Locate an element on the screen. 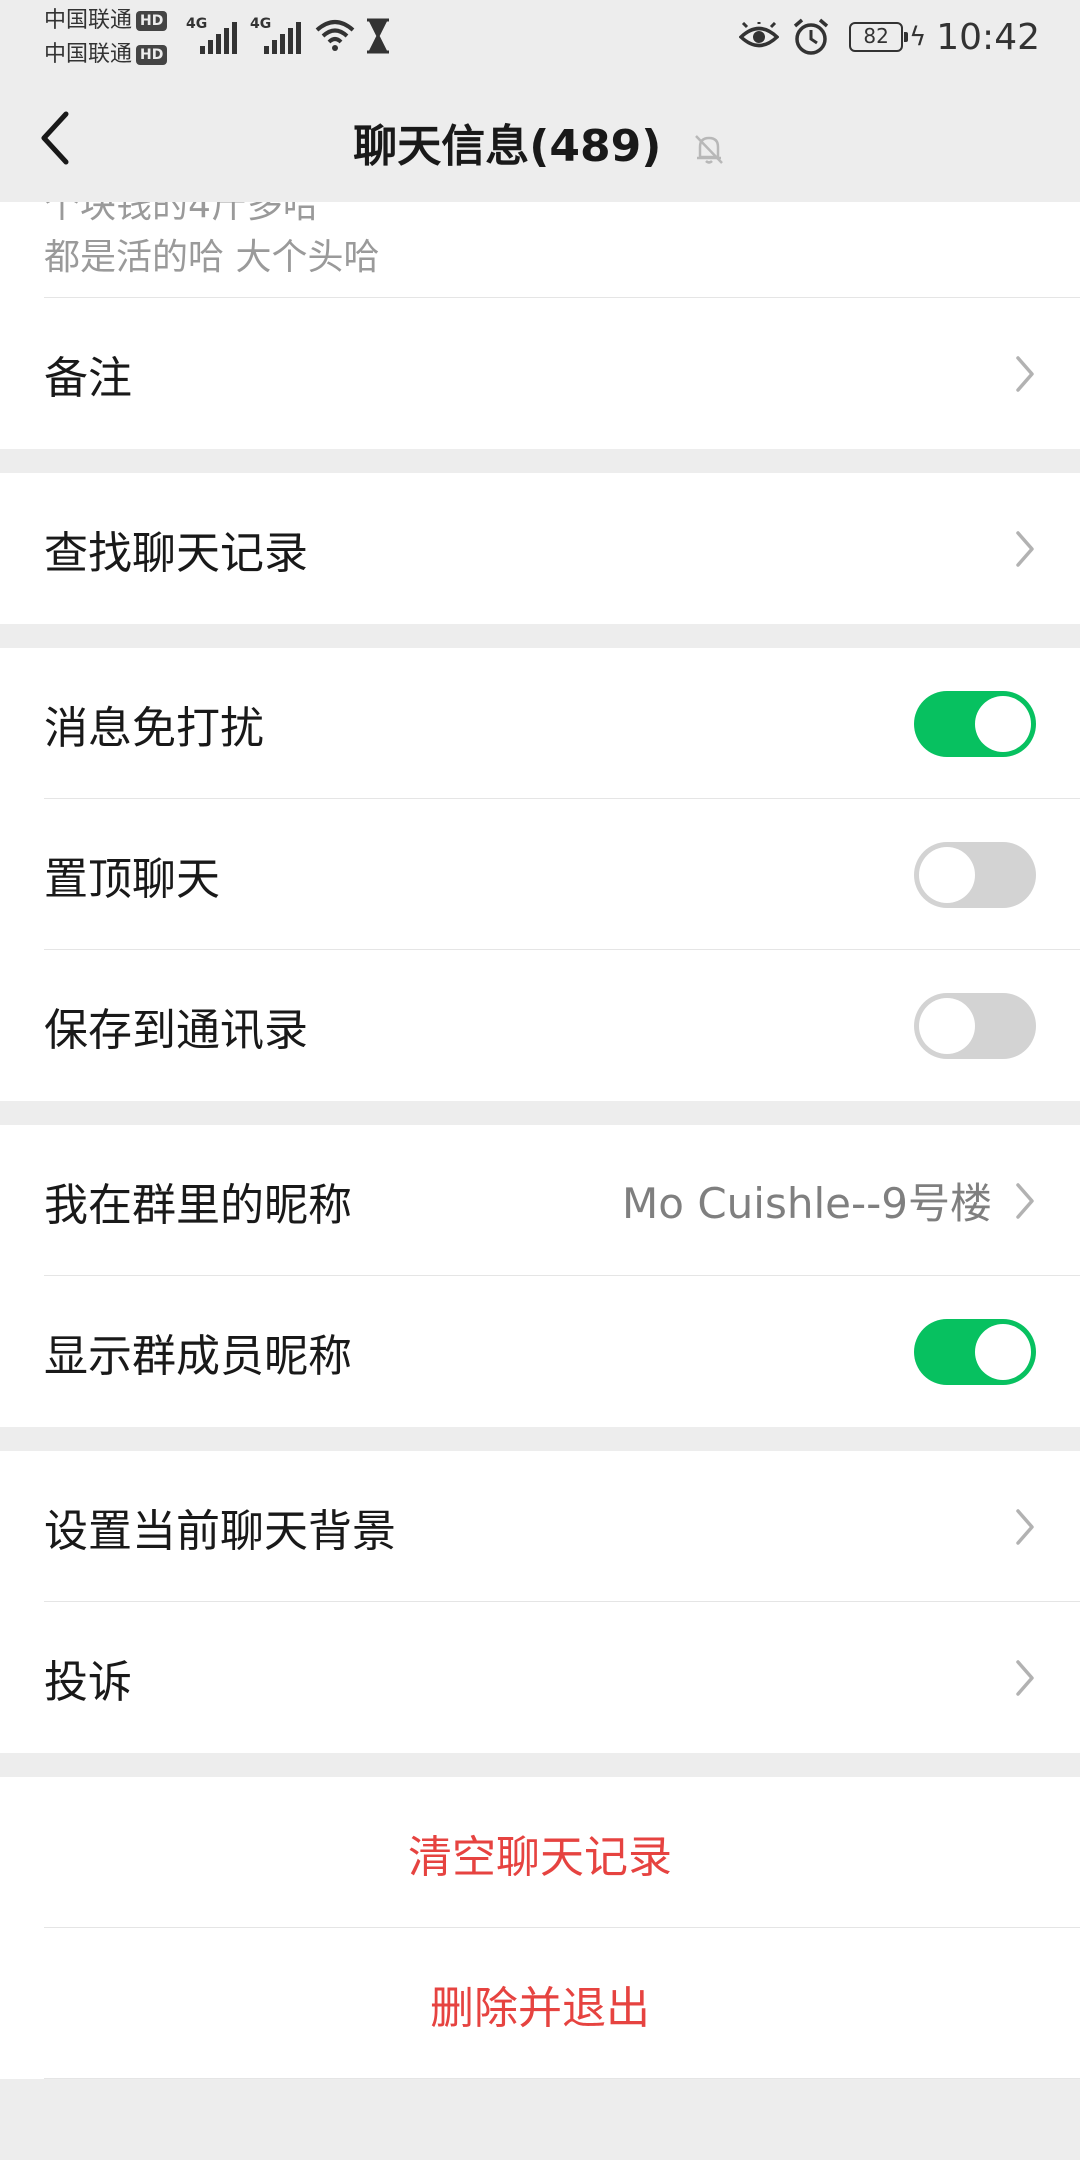 Image resolution: width=1080 pixels, height=2160 pixels. show-member-names-toggle is located at coordinates (975, 1351).